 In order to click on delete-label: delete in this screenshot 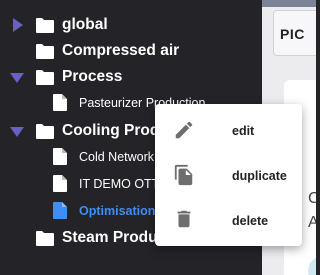, I will do `click(250, 221)`.